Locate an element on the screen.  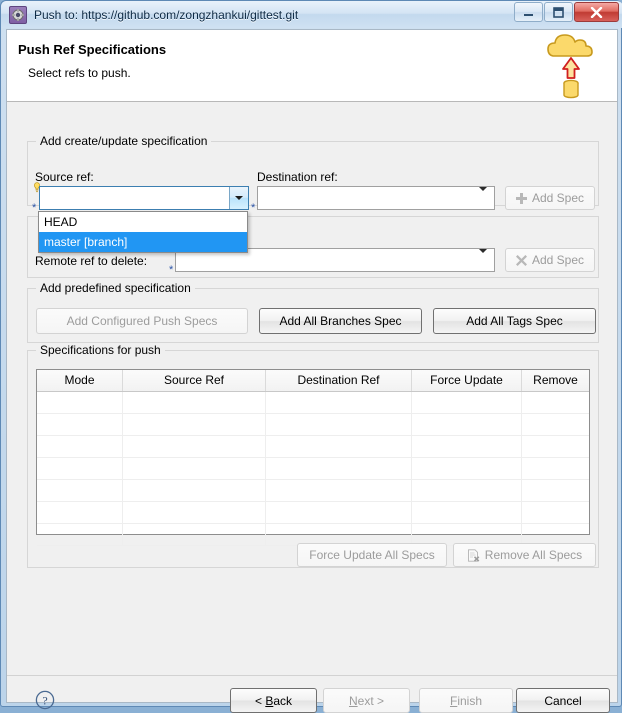
remove-doc-icon is located at coordinates (473, 555).